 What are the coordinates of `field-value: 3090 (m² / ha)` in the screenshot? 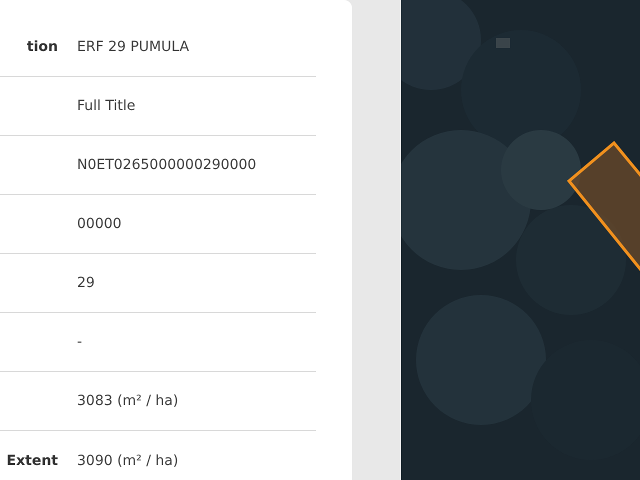 It's located at (128, 460).